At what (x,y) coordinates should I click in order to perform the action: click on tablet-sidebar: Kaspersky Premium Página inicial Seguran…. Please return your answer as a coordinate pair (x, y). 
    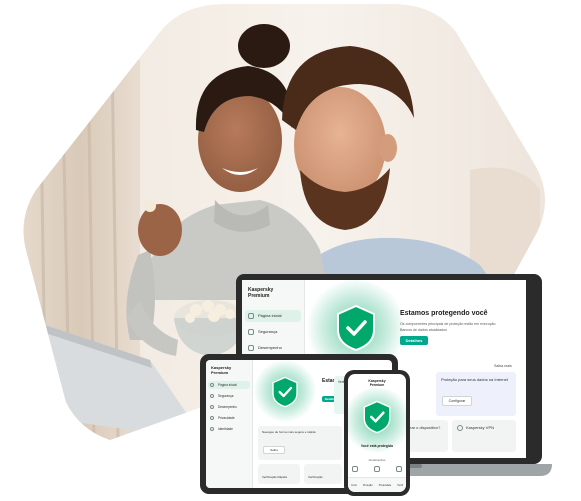
    Looking at the image, I should click on (229, 424).